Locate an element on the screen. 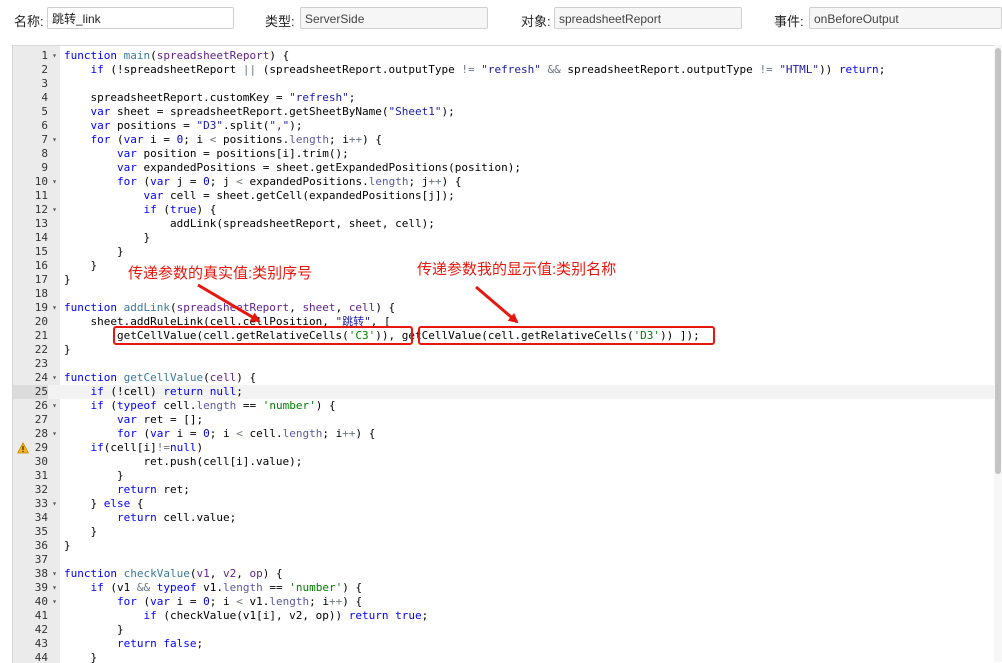  code-line-6: 6 var positions = "D3".split(","); is located at coordinates (505, 126).